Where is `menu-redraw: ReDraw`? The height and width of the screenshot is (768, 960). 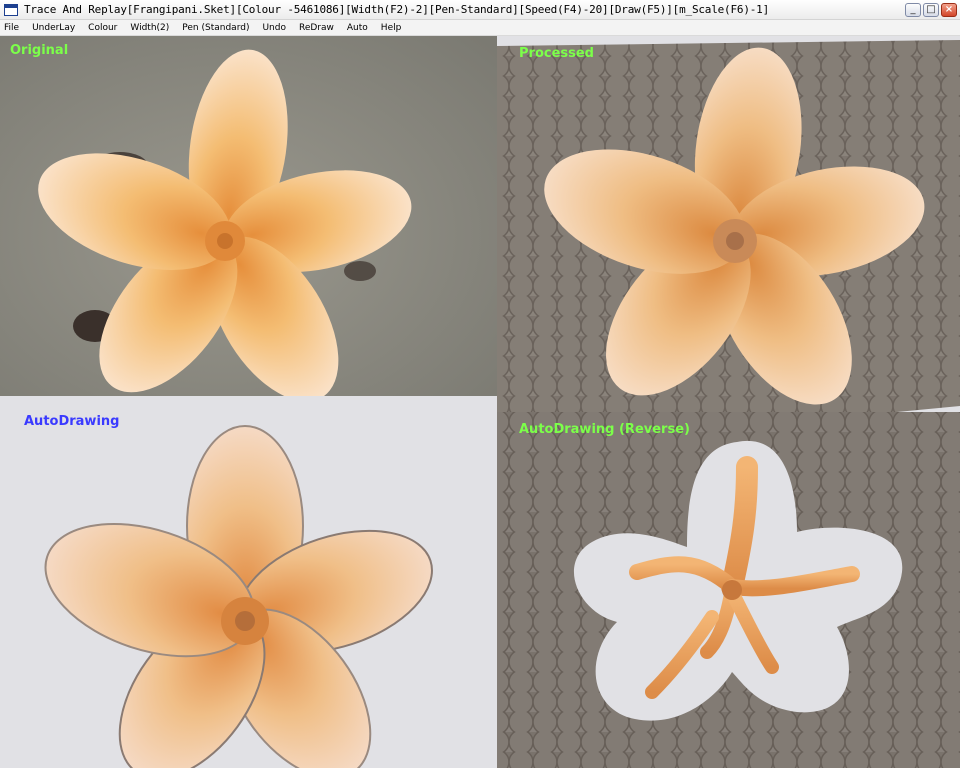 menu-redraw: ReDraw is located at coordinates (316, 28).